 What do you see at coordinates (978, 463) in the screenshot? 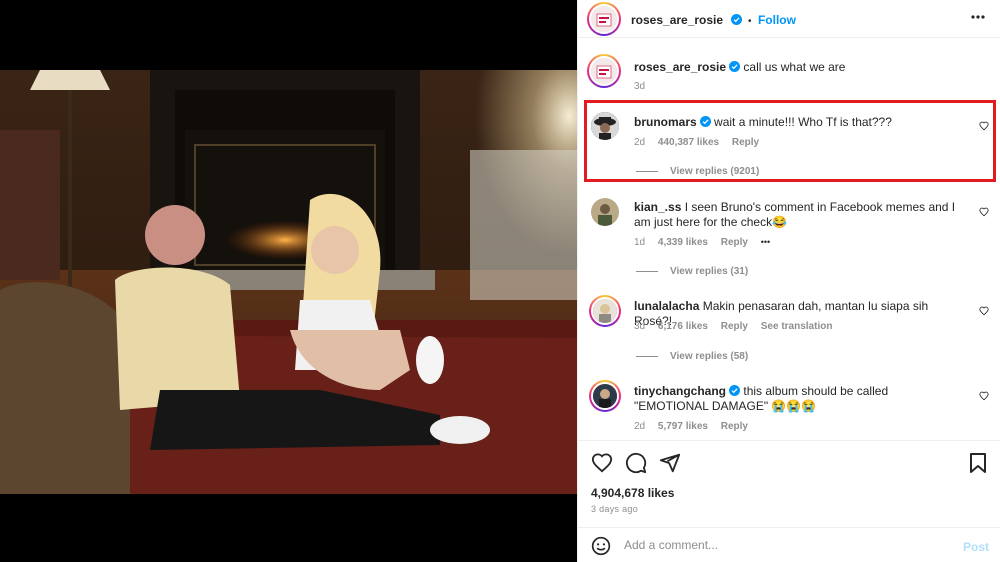
I see `bookmark-icon` at bounding box center [978, 463].